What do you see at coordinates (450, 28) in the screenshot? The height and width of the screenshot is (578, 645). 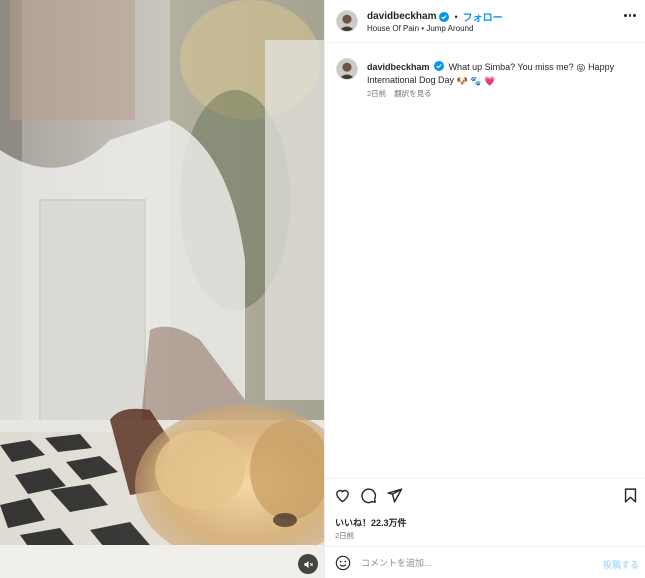 I see `audio-track: Jump Around` at bounding box center [450, 28].